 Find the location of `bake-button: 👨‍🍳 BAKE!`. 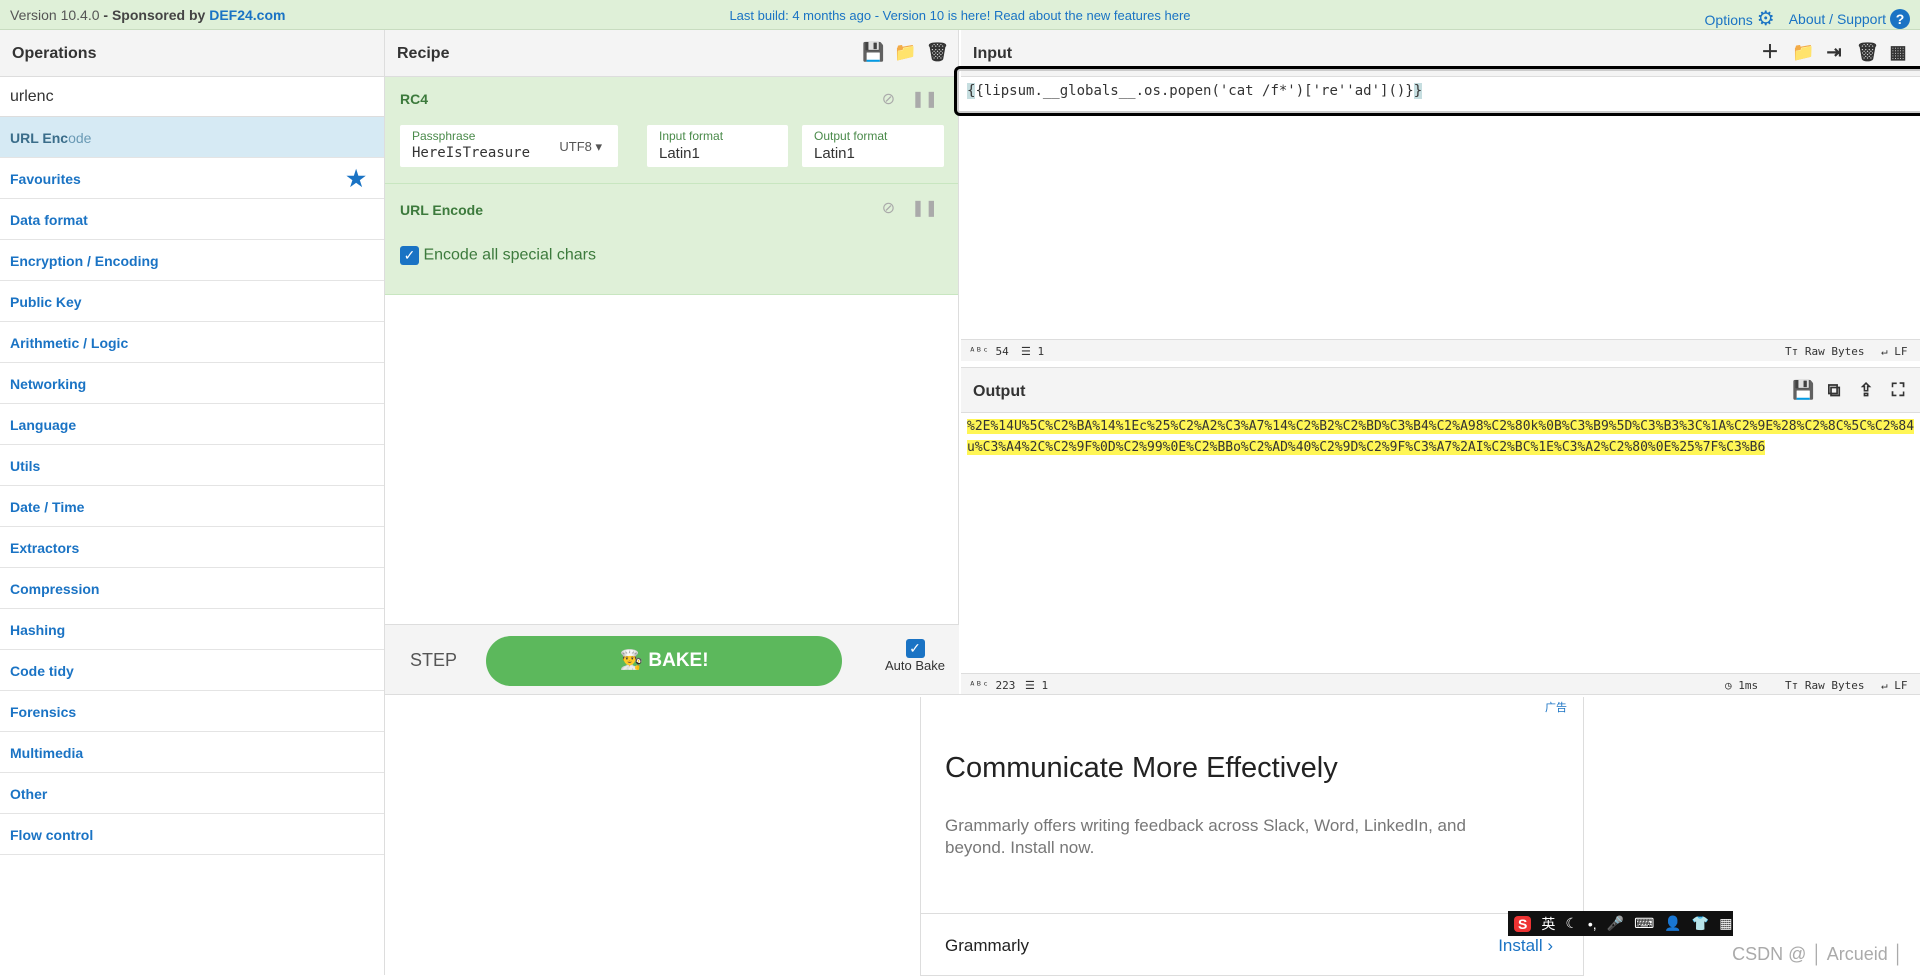

bake-button: 👨‍🍳 BAKE! is located at coordinates (664, 661).